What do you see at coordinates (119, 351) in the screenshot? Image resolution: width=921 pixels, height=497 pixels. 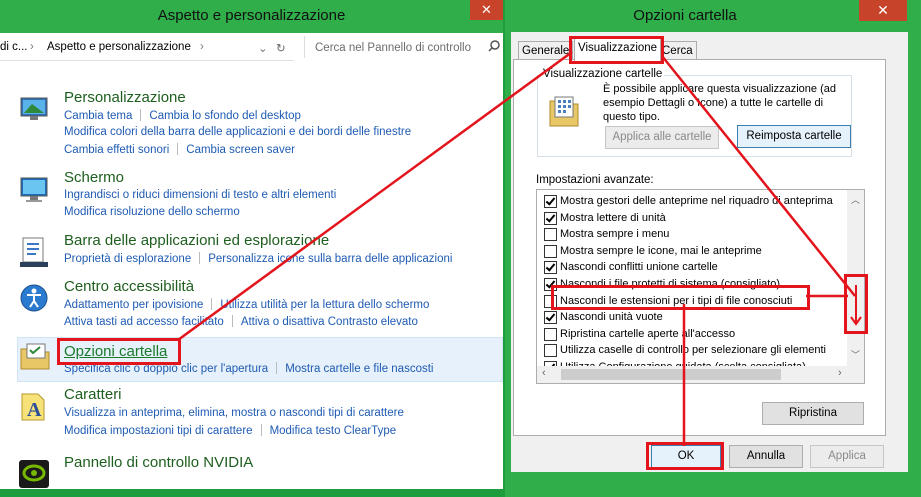 I see `highlight-folder-options` at bounding box center [119, 351].